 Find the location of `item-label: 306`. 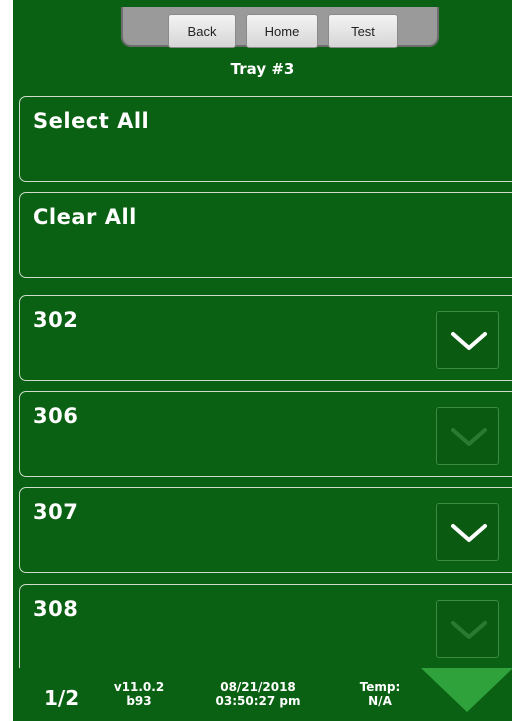

item-label: 306 is located at coordinates (56, 416).